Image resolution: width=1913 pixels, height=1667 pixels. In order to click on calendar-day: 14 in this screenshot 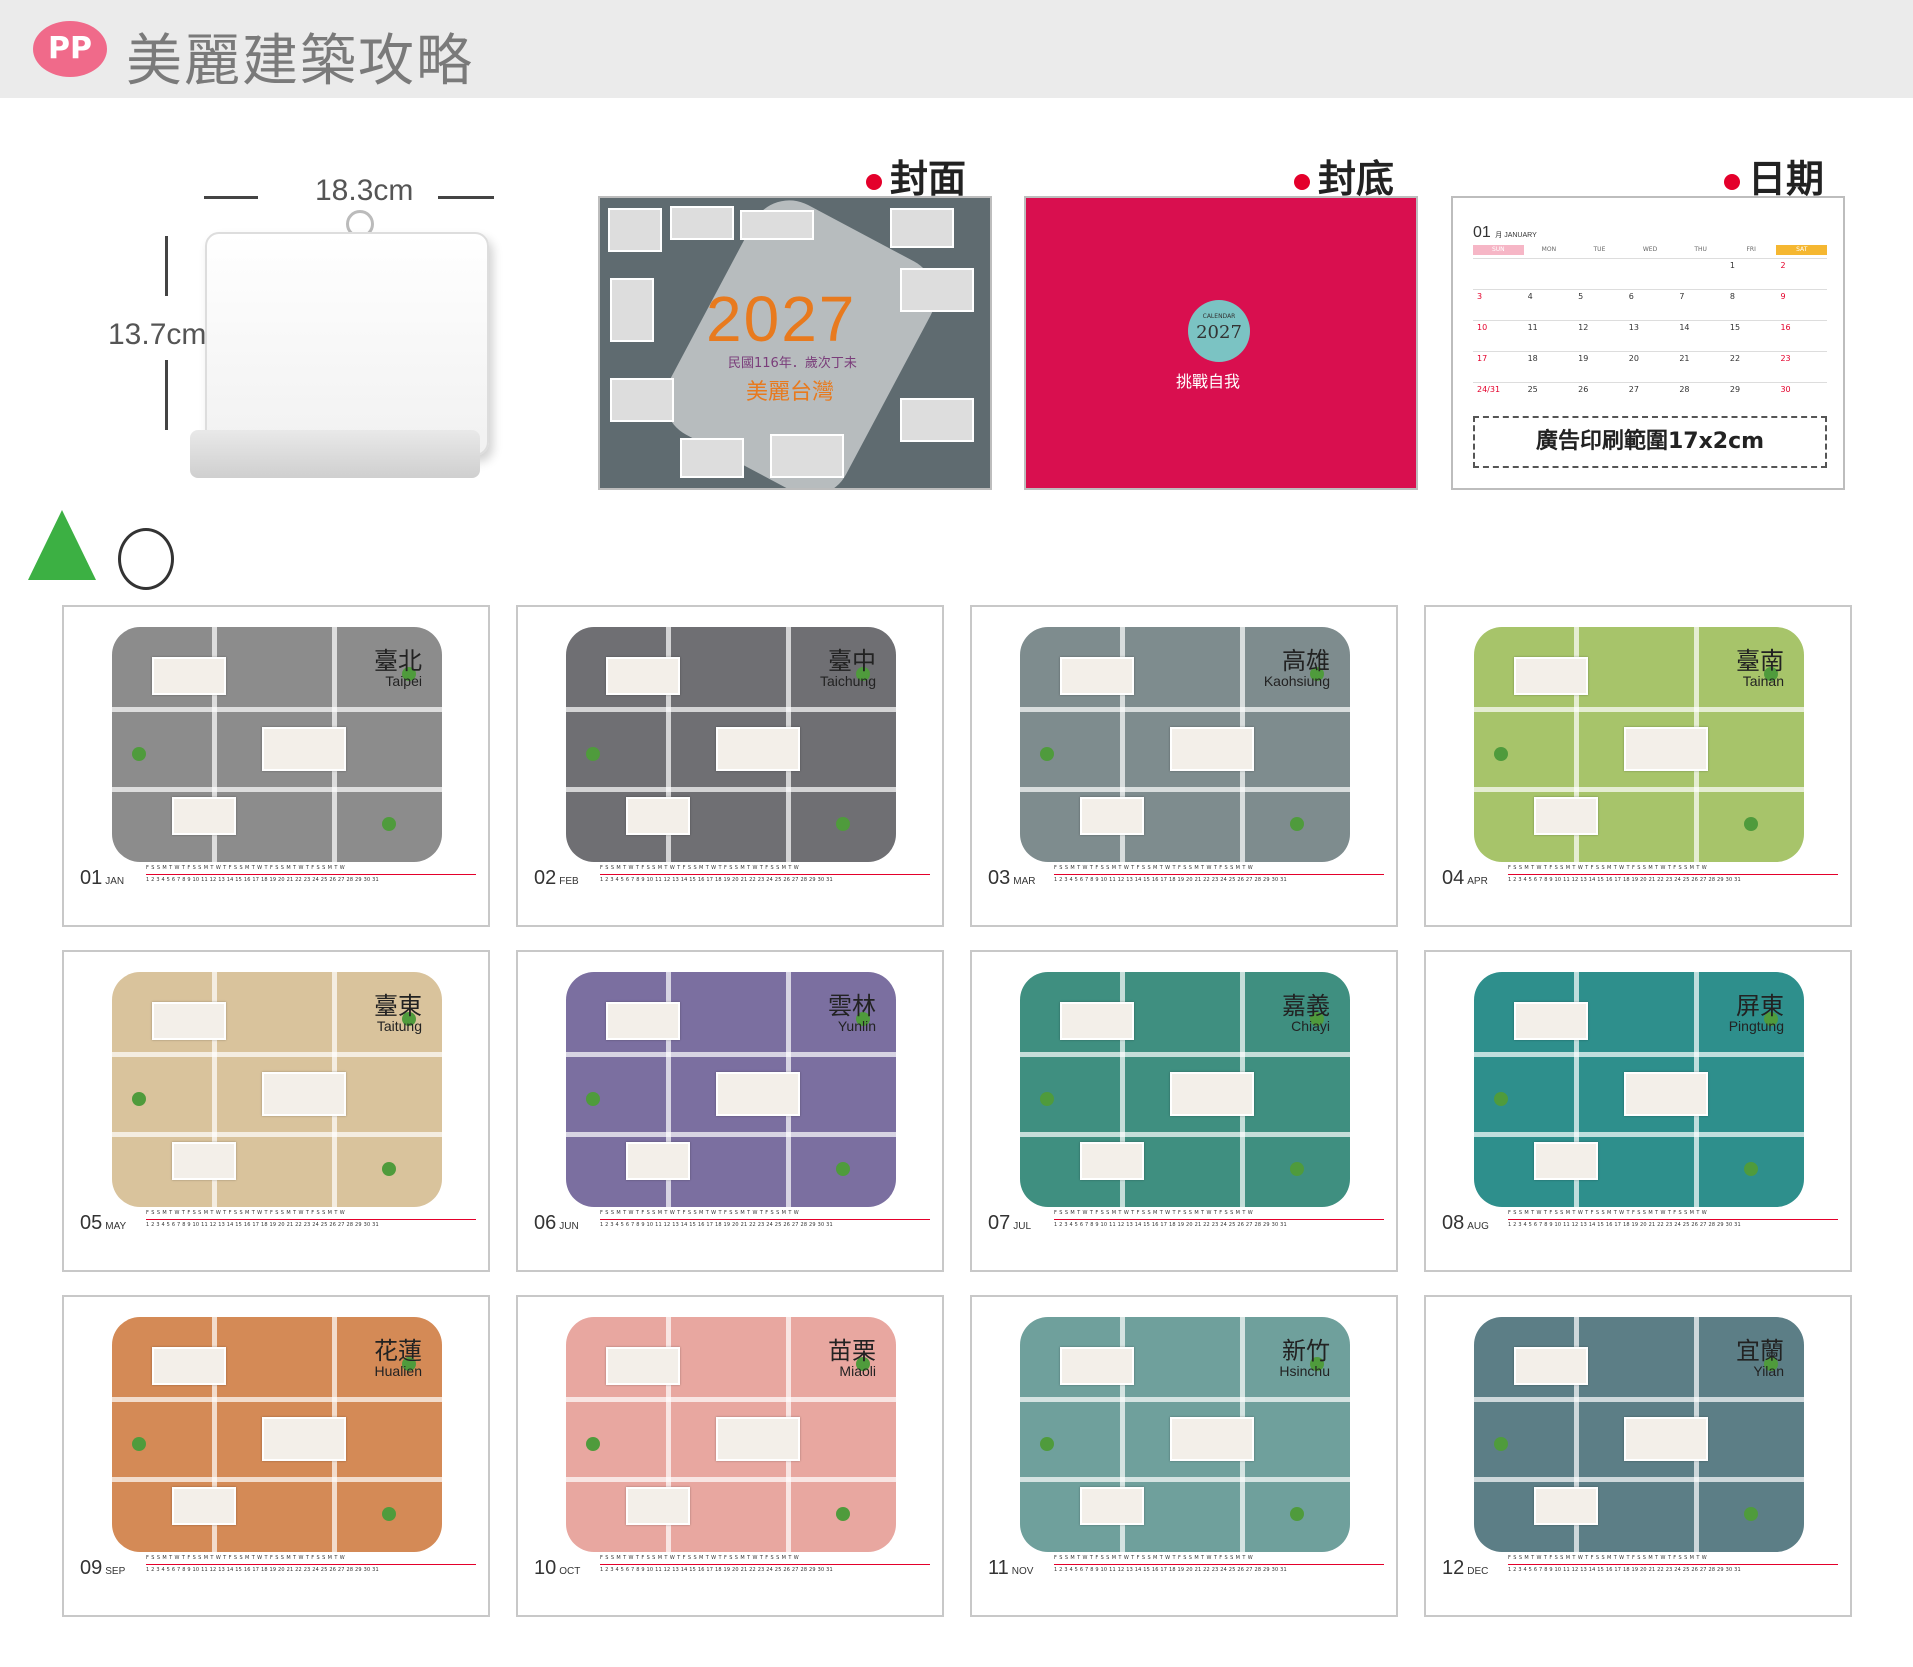, I will do `click(1684, 327)`.